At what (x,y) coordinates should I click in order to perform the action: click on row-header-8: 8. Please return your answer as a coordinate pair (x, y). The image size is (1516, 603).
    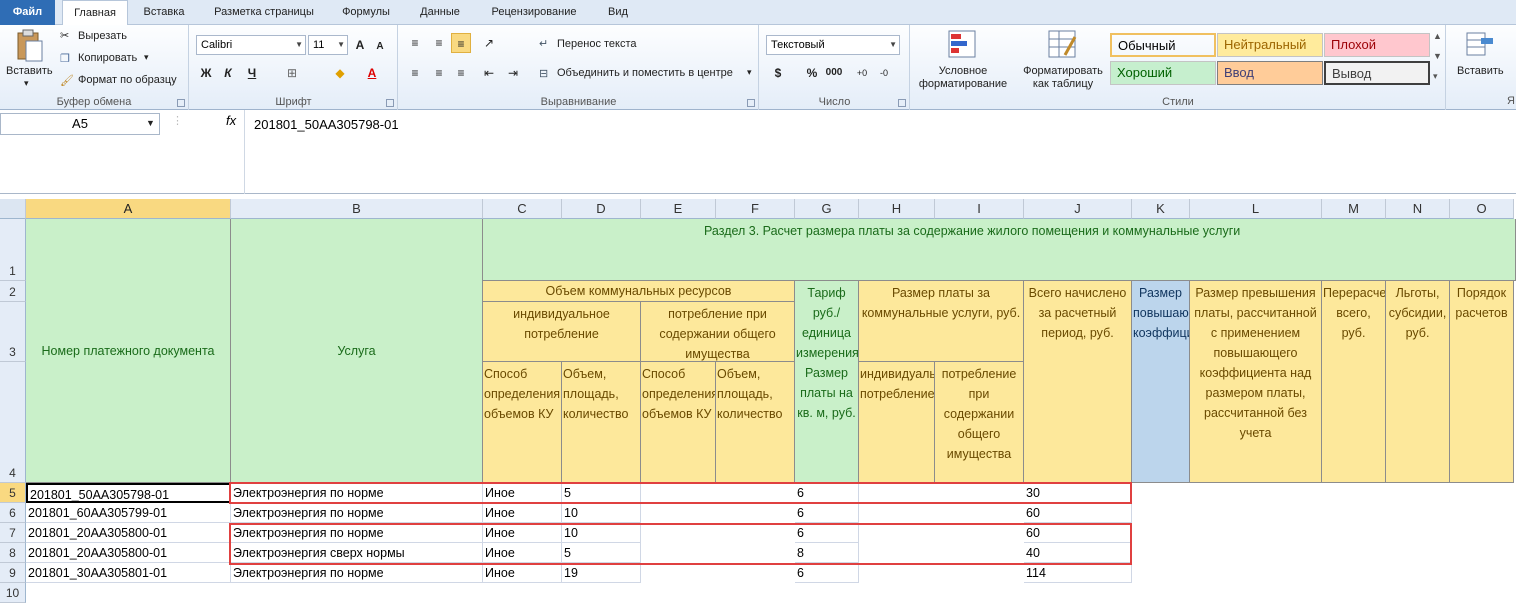
    Looking at the image, I should click on (13, 553).